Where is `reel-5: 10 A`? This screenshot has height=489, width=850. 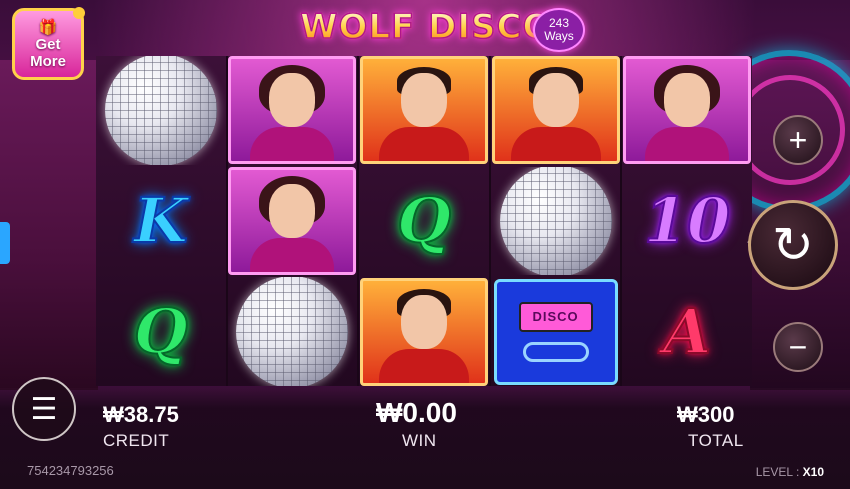 reel-5: 10 A is located at coordinates (687, 221).